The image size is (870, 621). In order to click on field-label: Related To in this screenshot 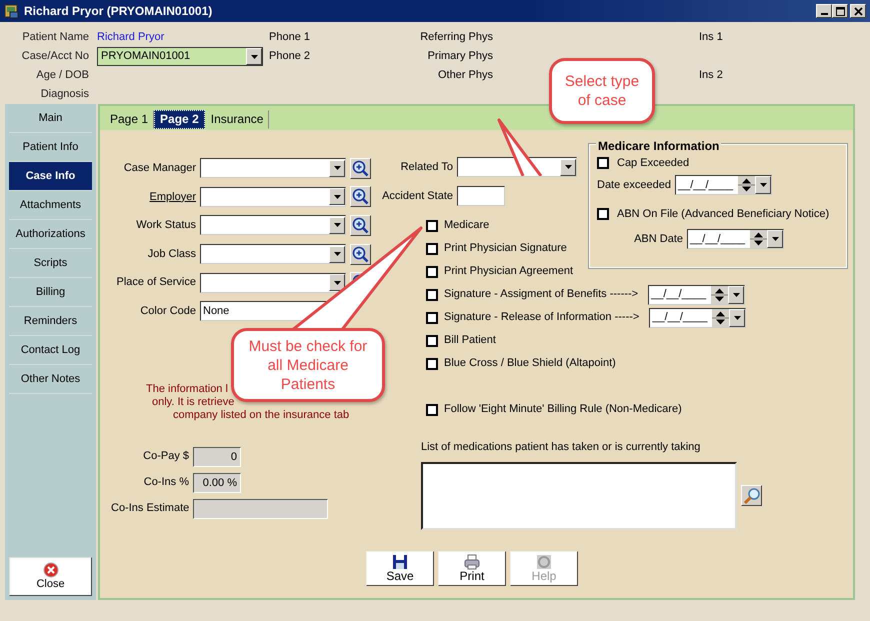, I will do `click(426, 168)`.